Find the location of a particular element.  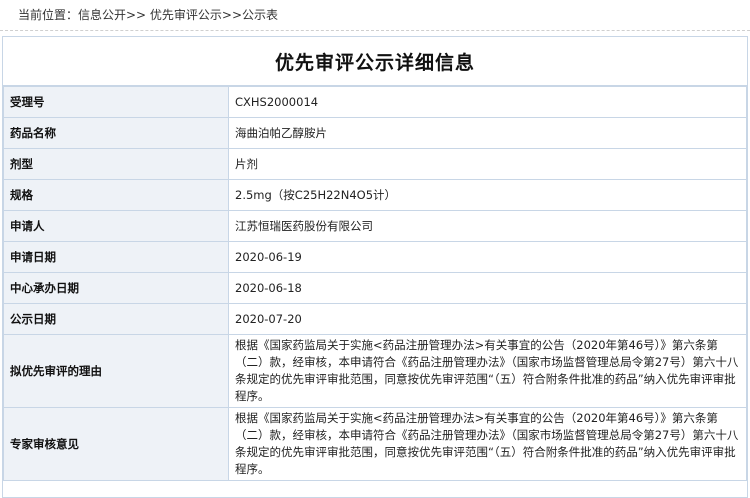

field-value: 2020-06-18 is located at coordinates (487, 288).